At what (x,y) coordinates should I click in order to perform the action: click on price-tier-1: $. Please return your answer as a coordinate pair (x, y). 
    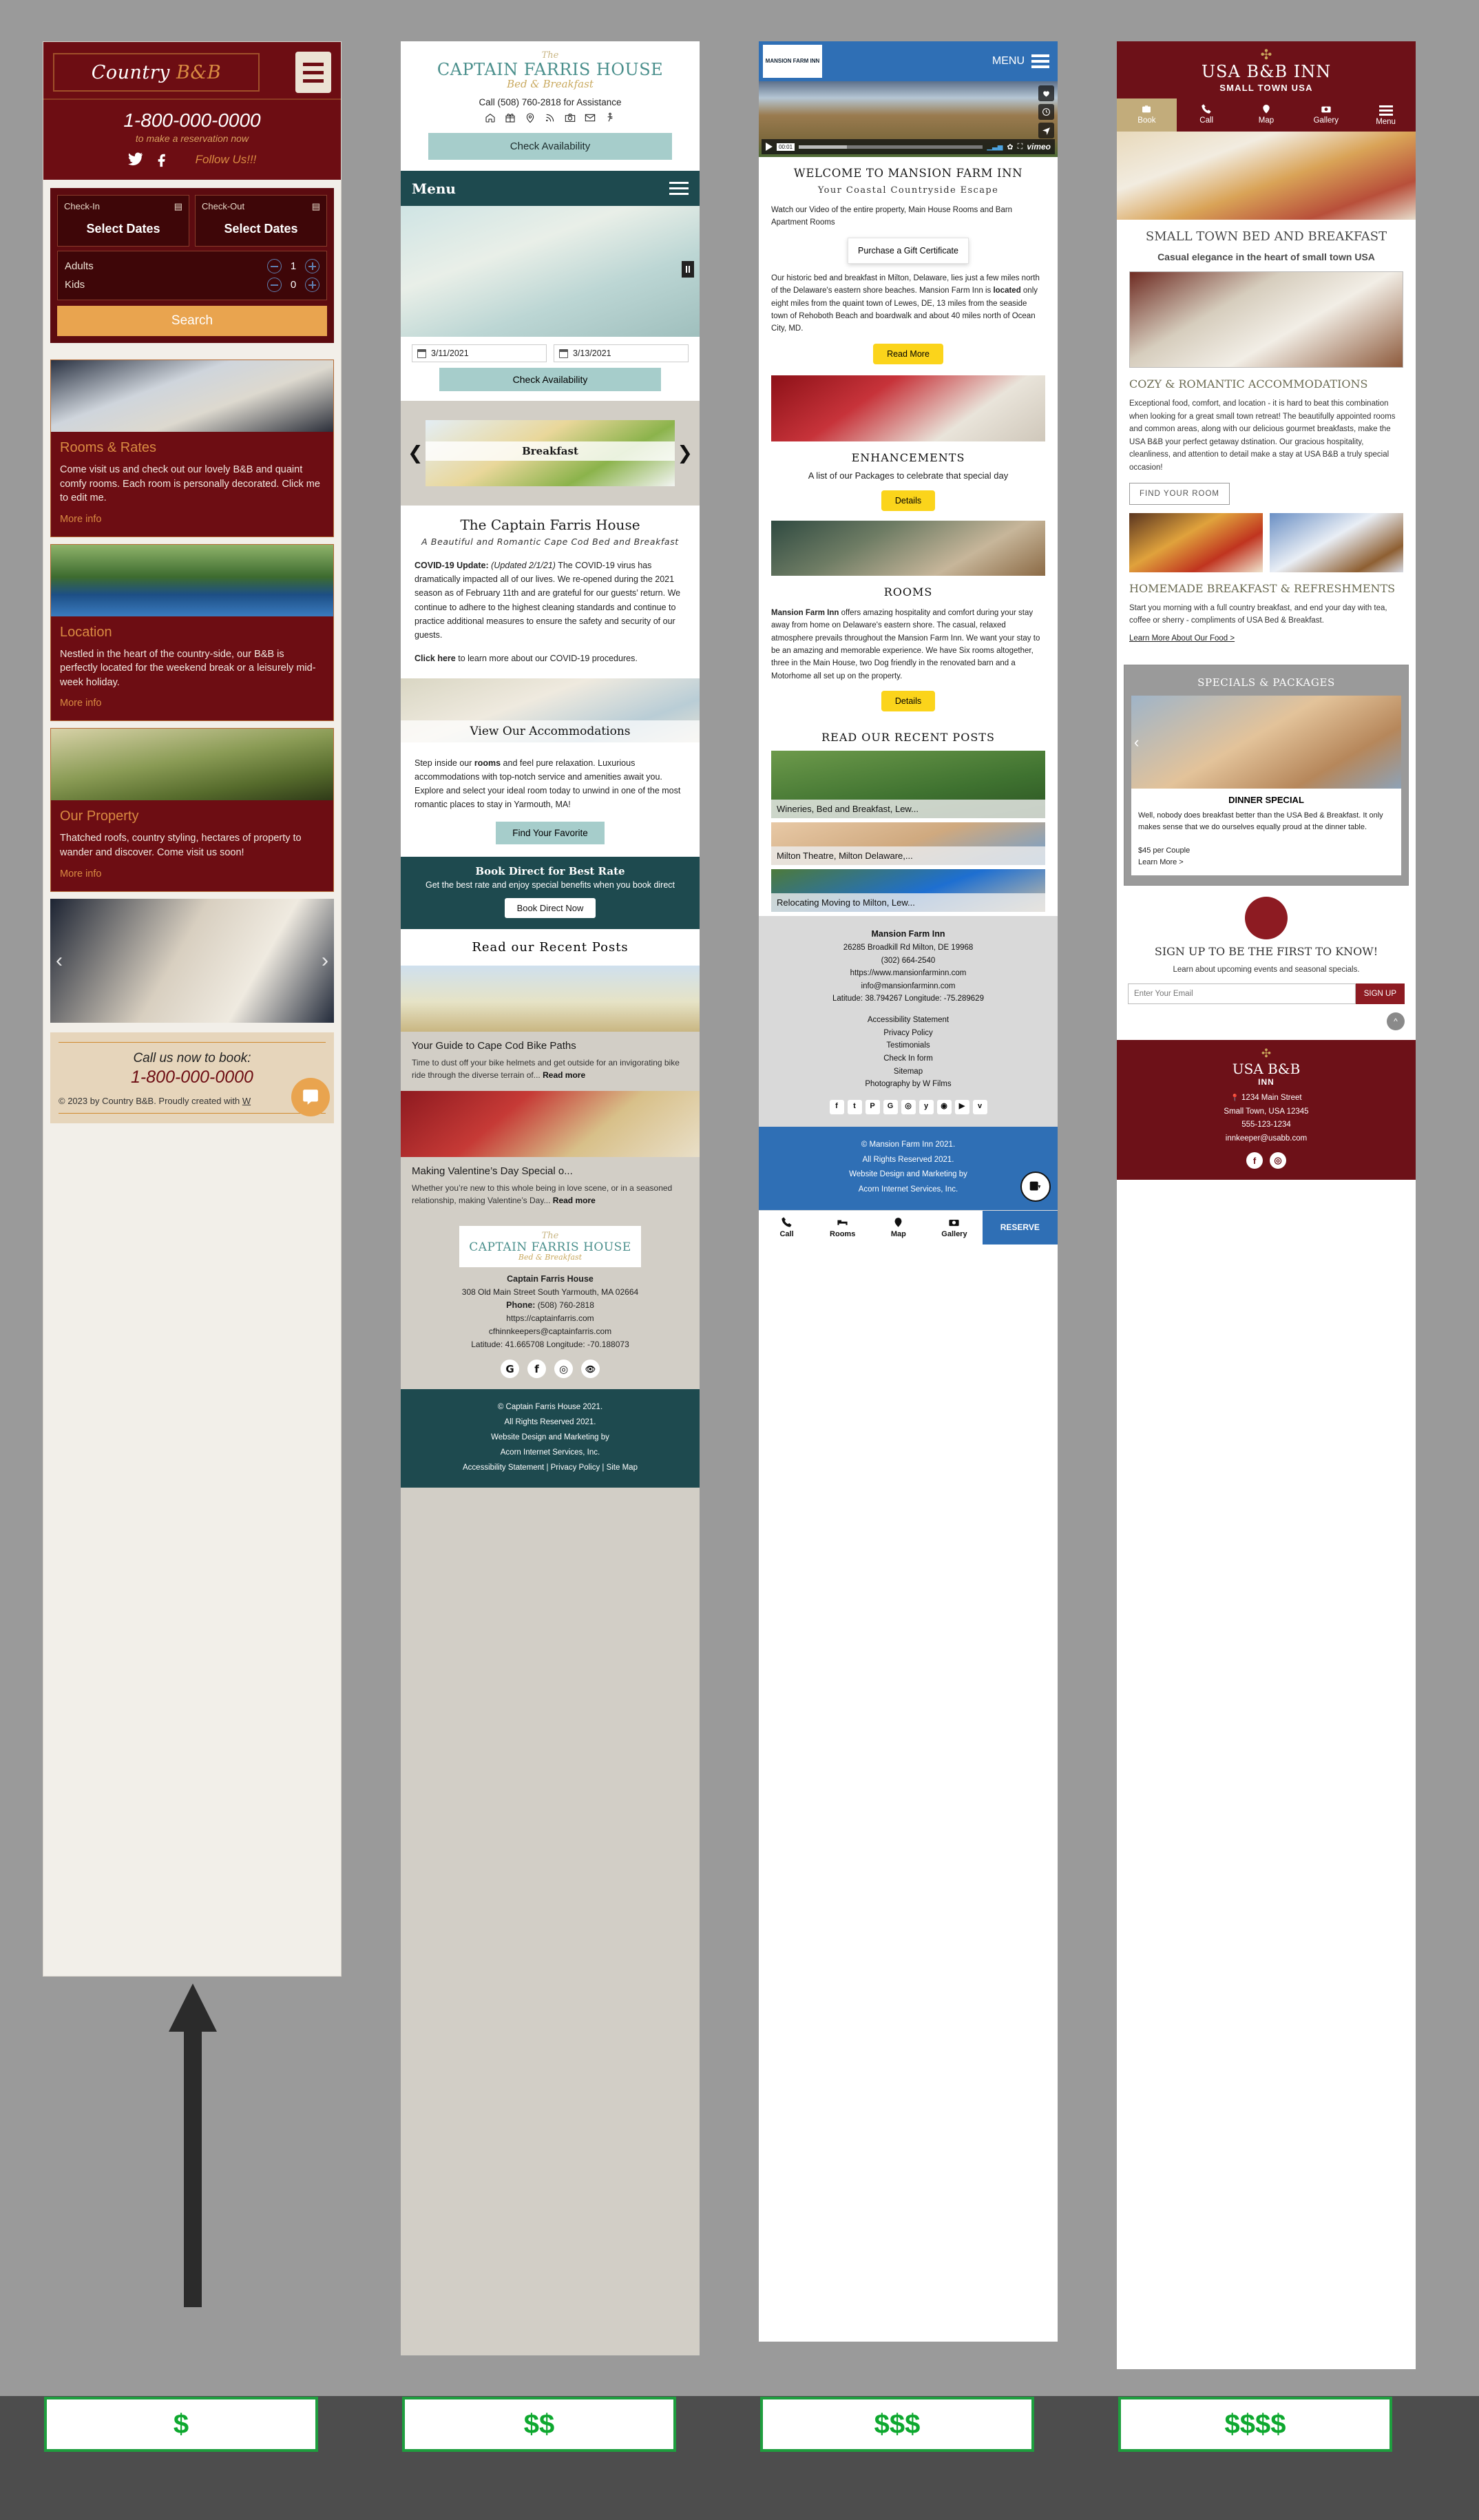
    Looking at the image, I should click on (181, 2424).